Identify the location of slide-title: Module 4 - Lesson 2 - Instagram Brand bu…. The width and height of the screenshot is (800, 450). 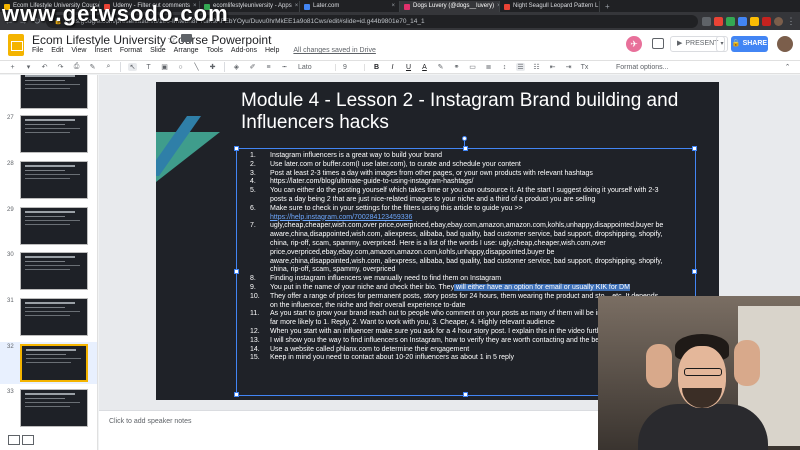
(471, 112).